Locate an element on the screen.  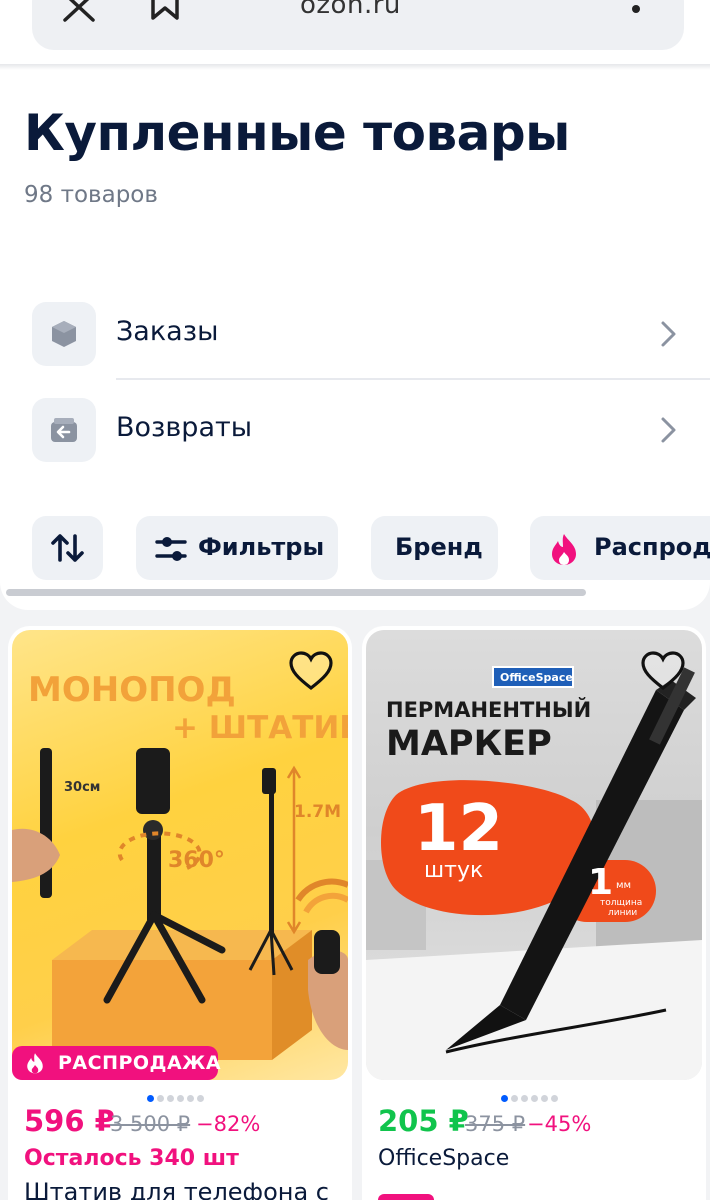
page-title: Купленные товары is located at coordinates (297, 133).